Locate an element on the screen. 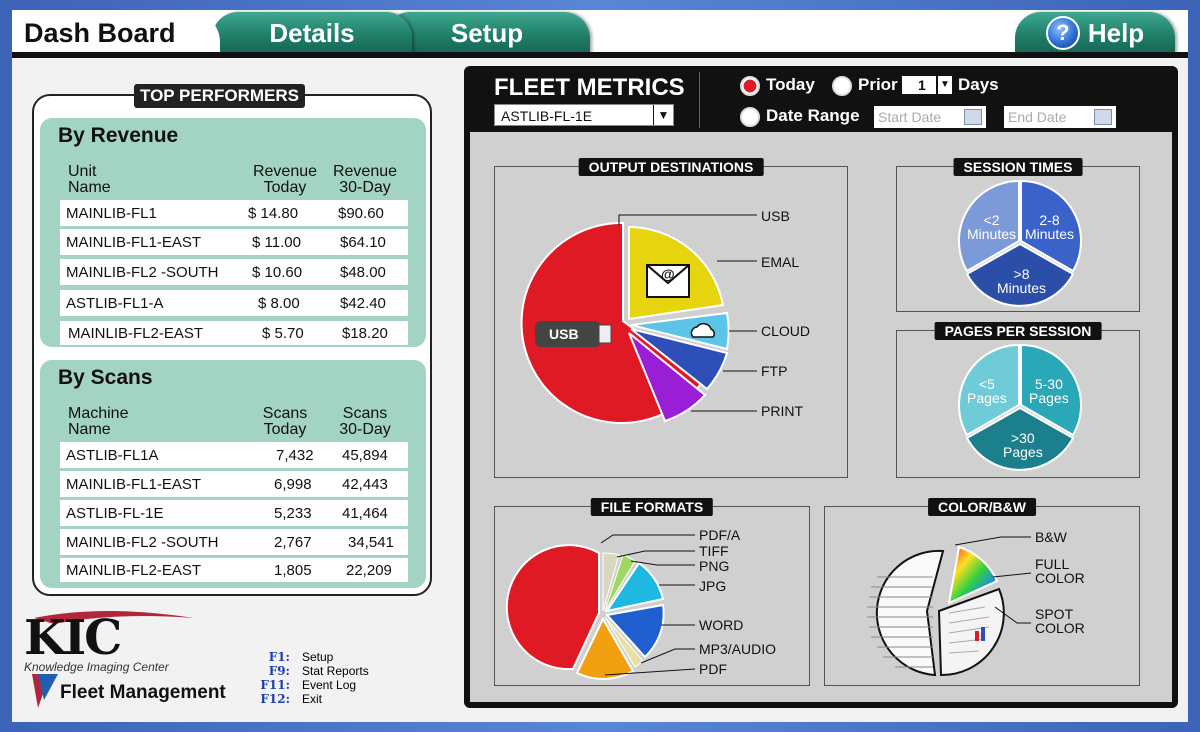 Image resolution: width=1200 pixels, height=732 pixels. row-today: $ 11.00 is located at coordinates (276, 242).